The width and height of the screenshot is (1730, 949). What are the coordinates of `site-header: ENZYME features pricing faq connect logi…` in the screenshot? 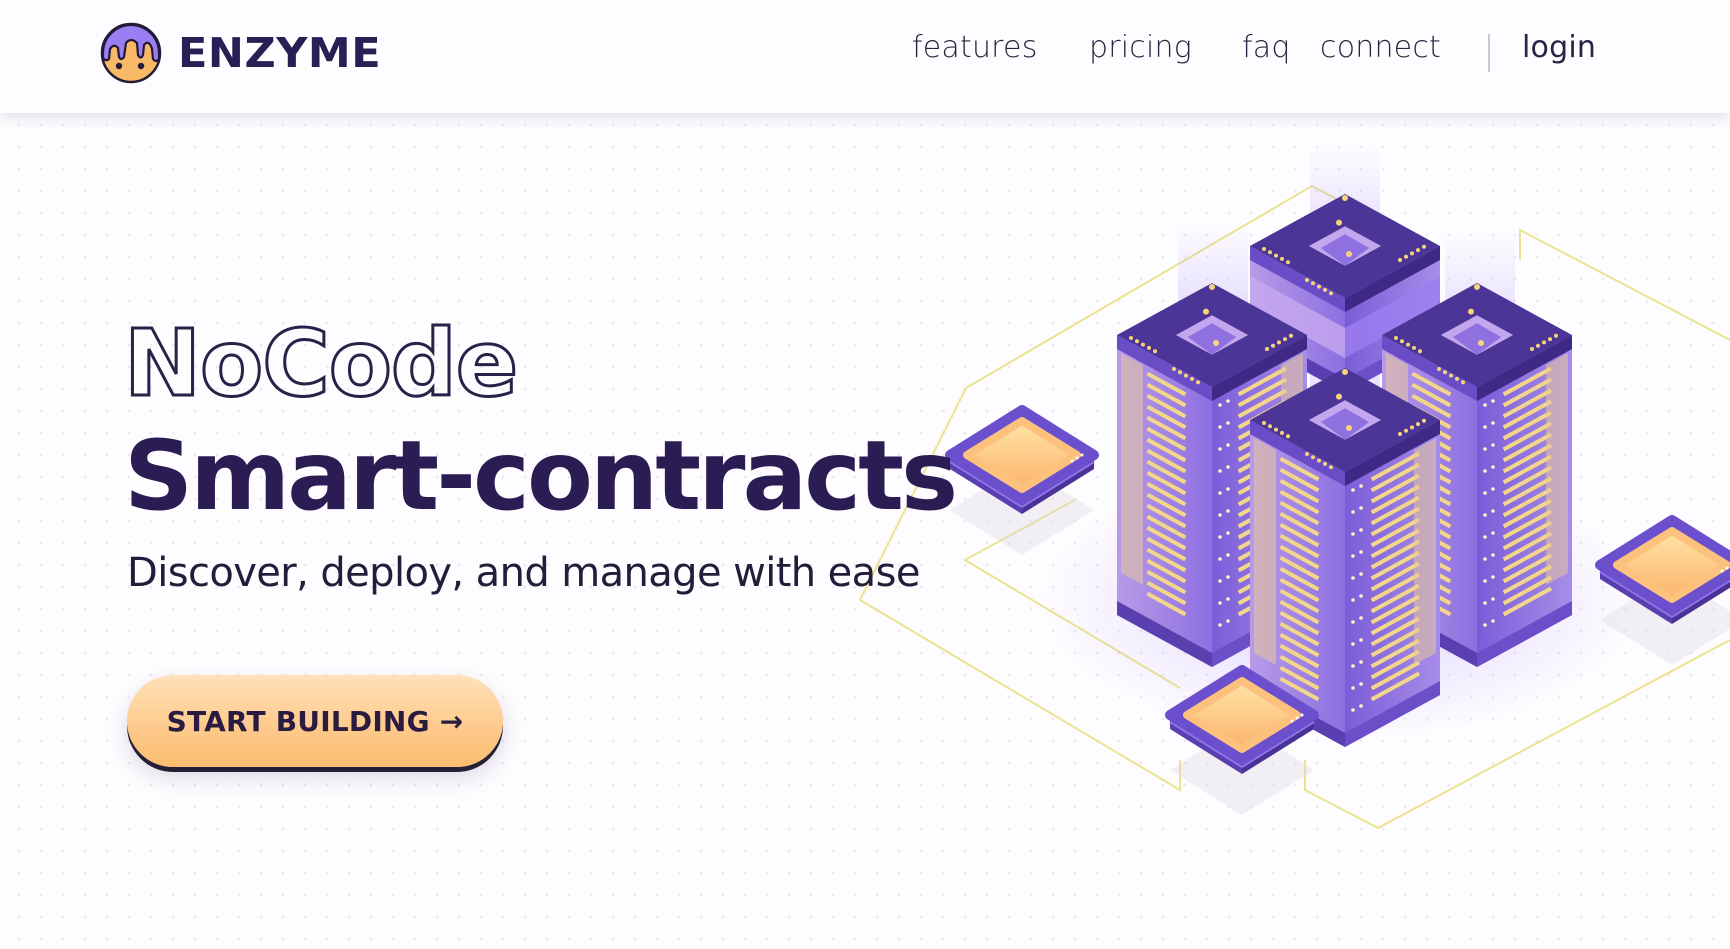 It's located at (865, 56).